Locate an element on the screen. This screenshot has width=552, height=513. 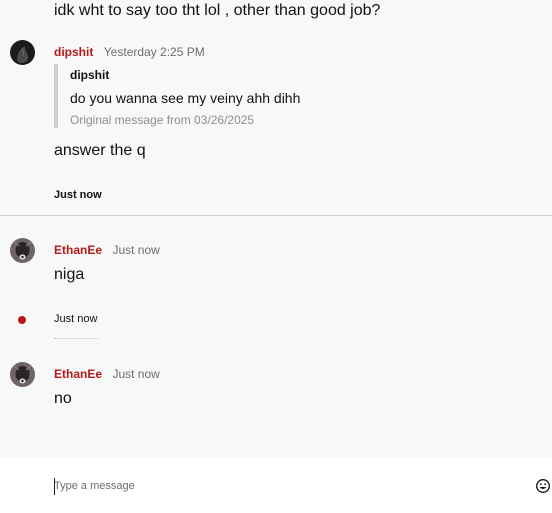
message-composer is located at coordinates (276, 485).